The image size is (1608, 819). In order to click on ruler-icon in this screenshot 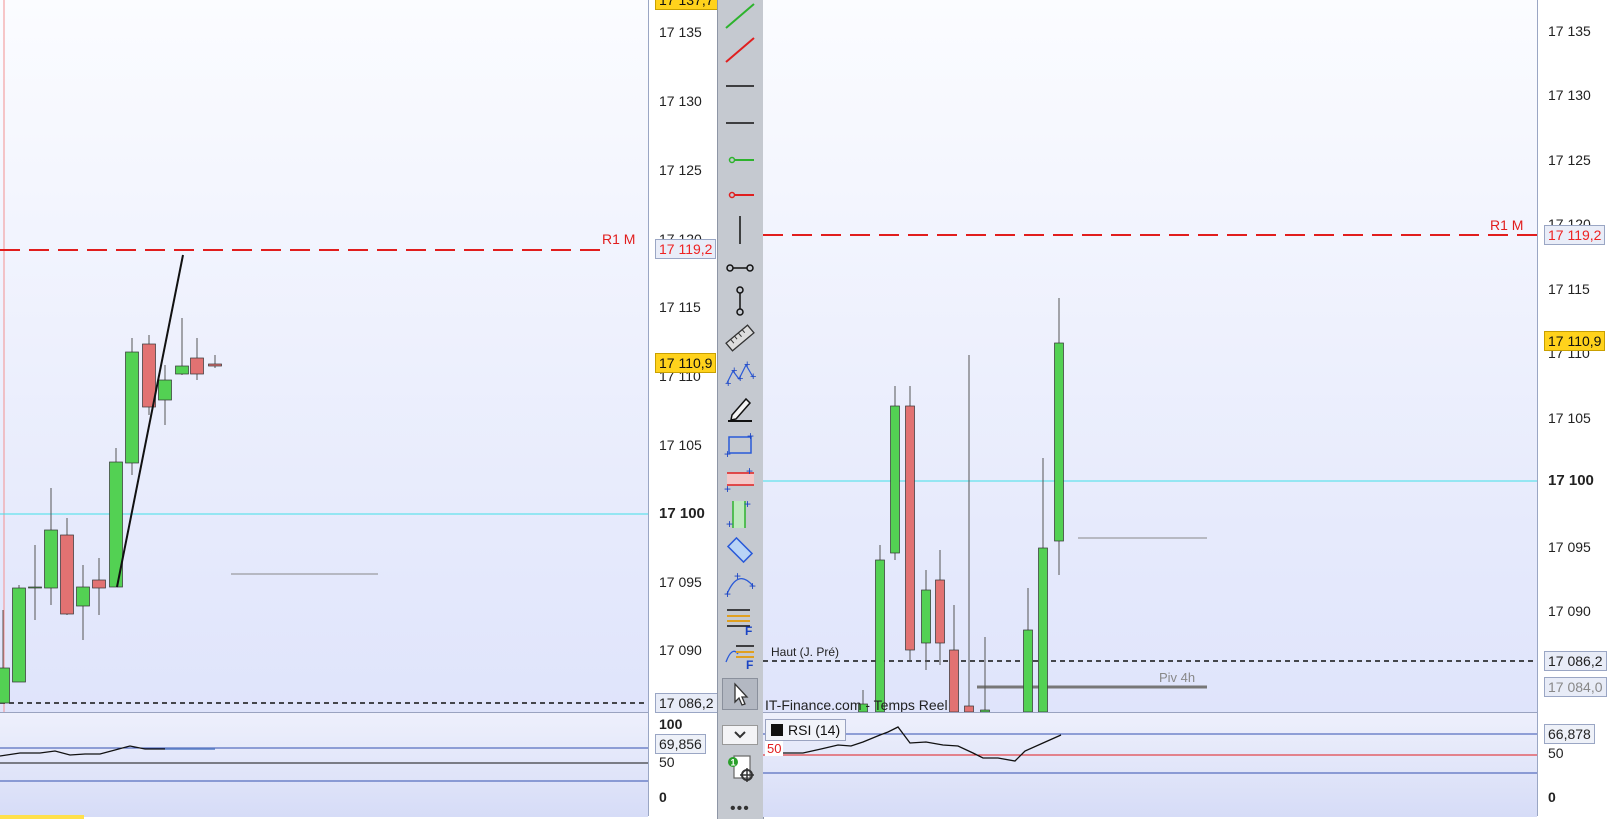, I will do `click(740, 338)`.